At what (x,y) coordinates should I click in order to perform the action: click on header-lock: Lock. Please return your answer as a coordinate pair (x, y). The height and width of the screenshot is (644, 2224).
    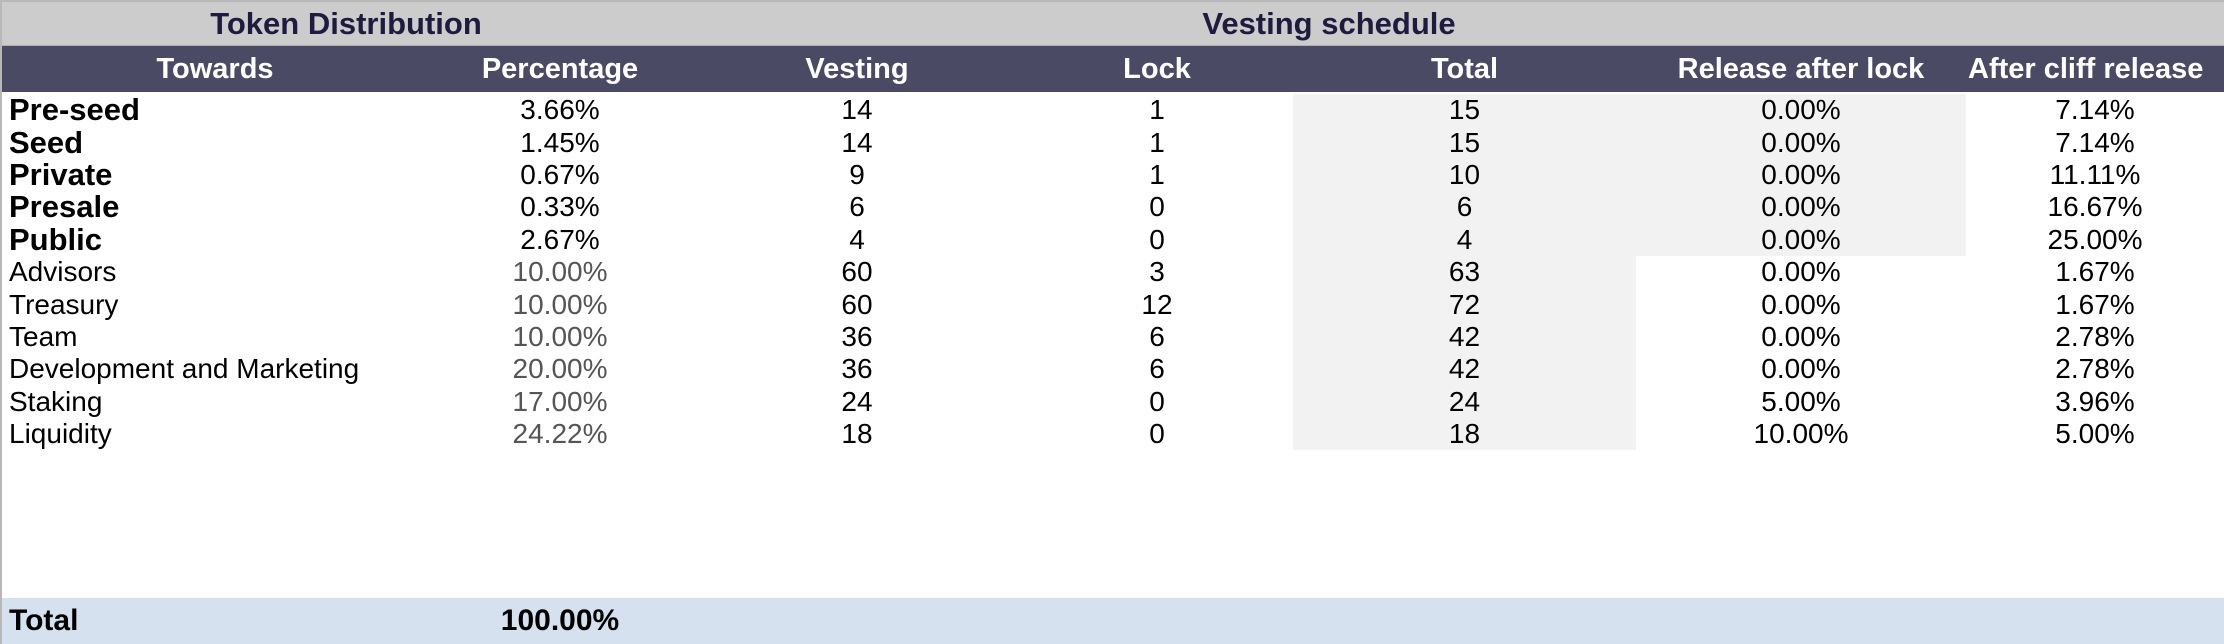
    Looking at the image, I should click on (1157, 69).